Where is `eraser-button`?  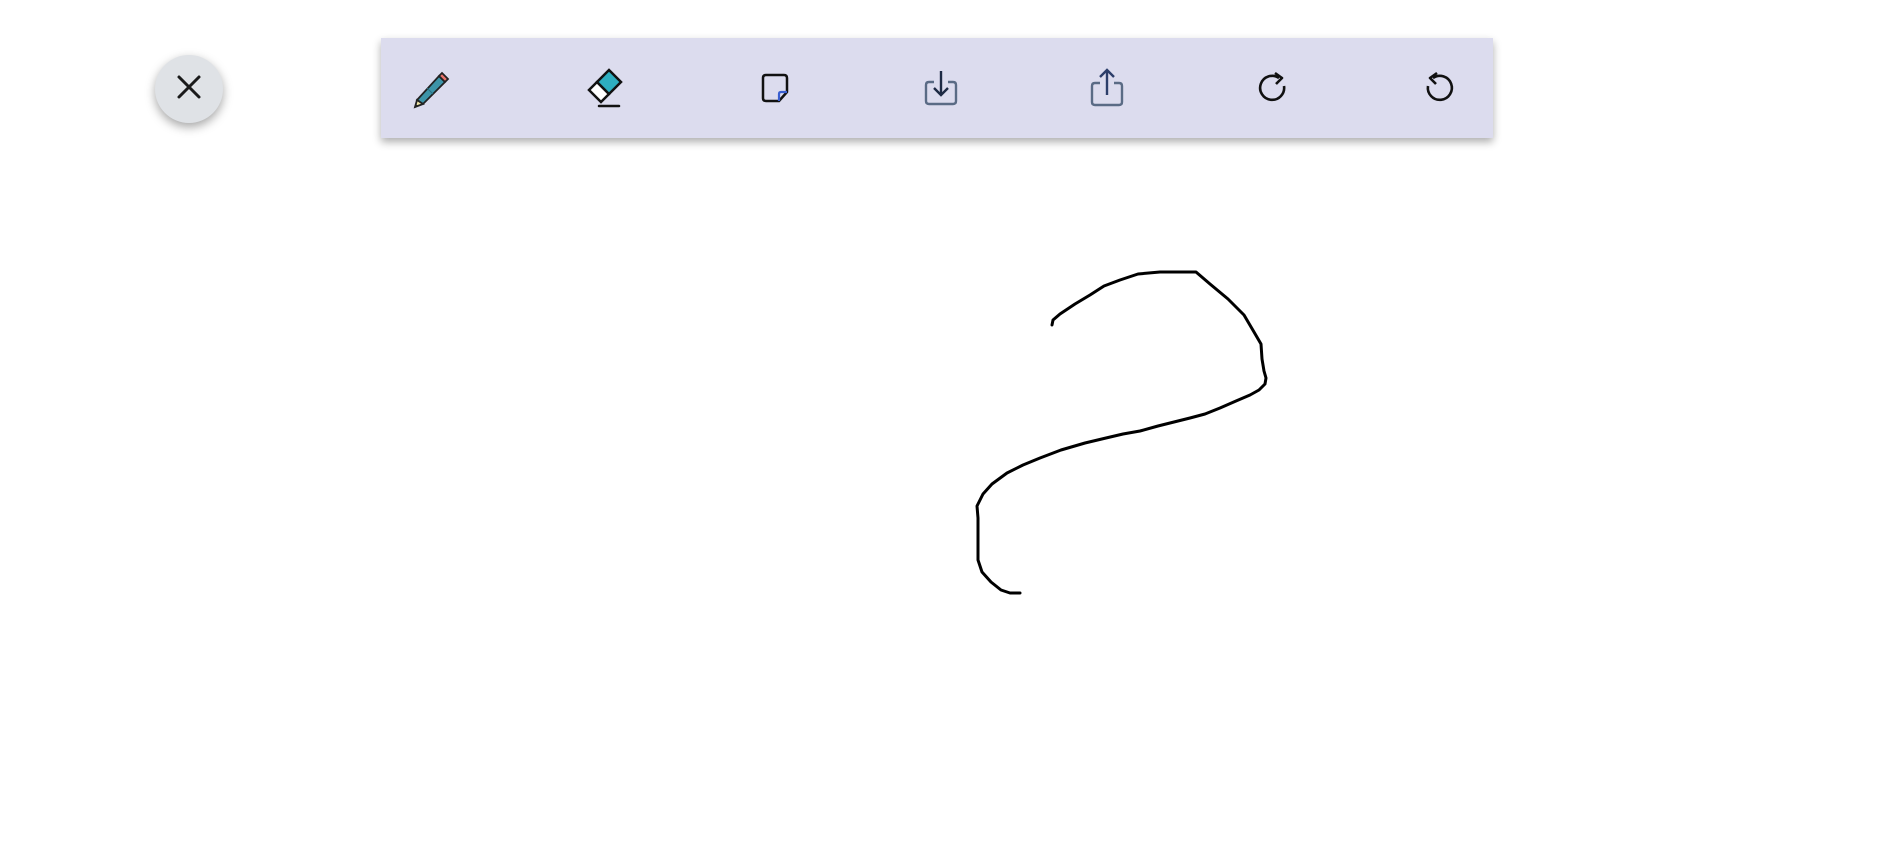
eraser-button is located at coordinates (605, 88).